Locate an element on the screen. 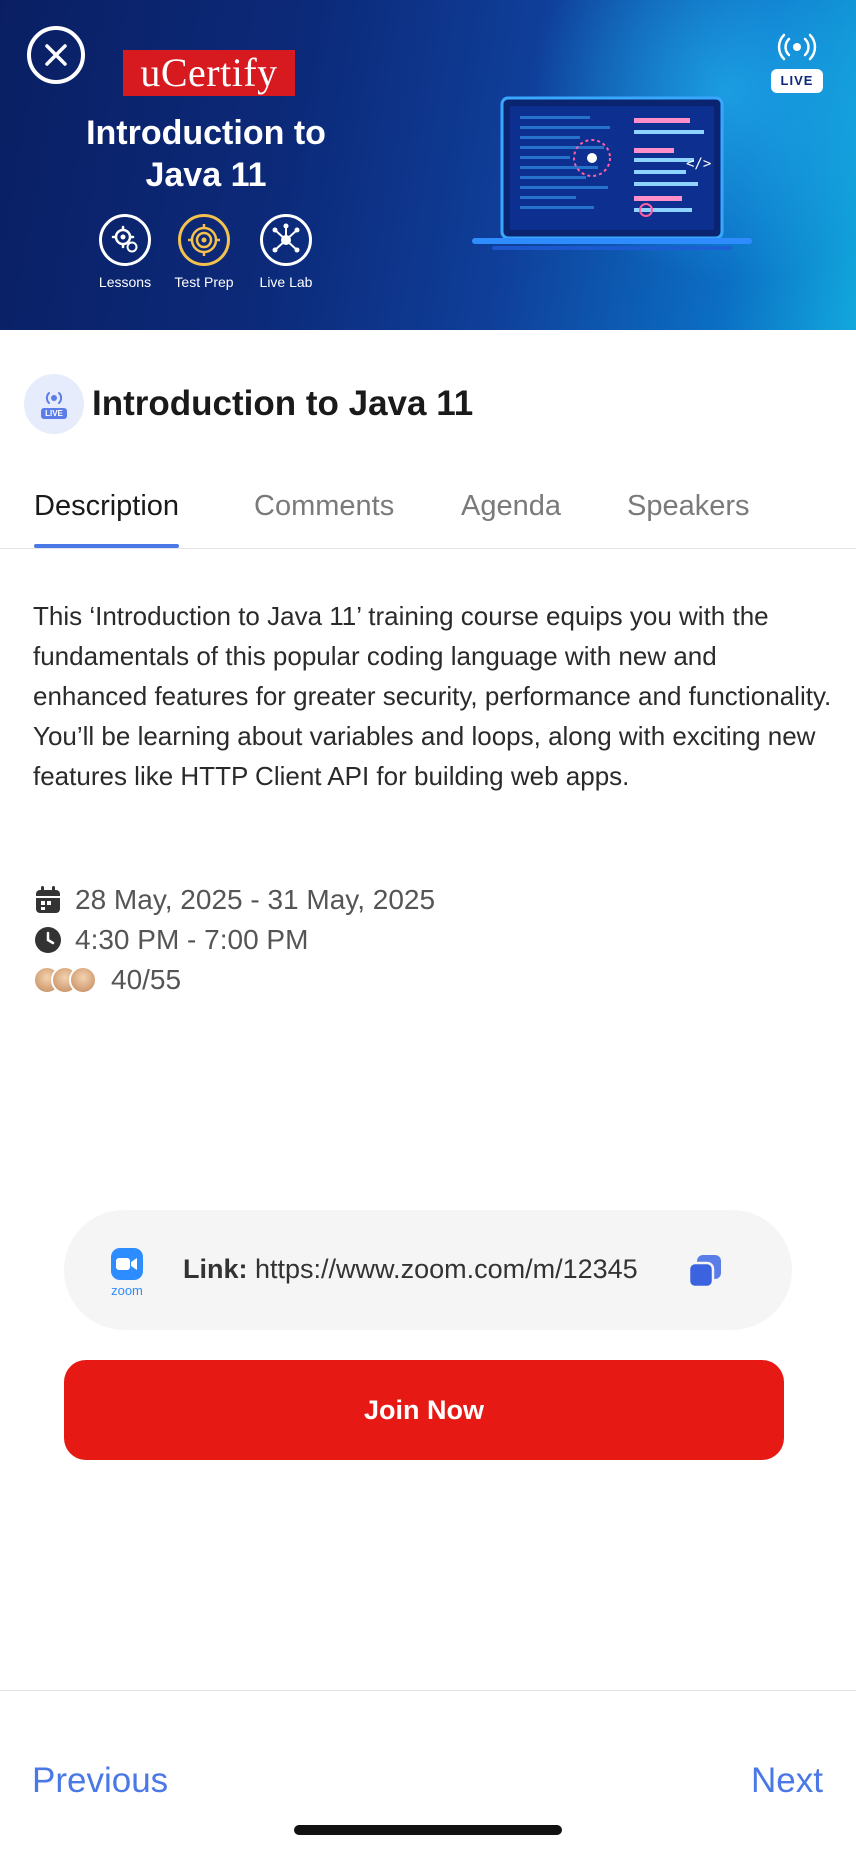  live-badge: LIVE is located at coordinates (797, 62).